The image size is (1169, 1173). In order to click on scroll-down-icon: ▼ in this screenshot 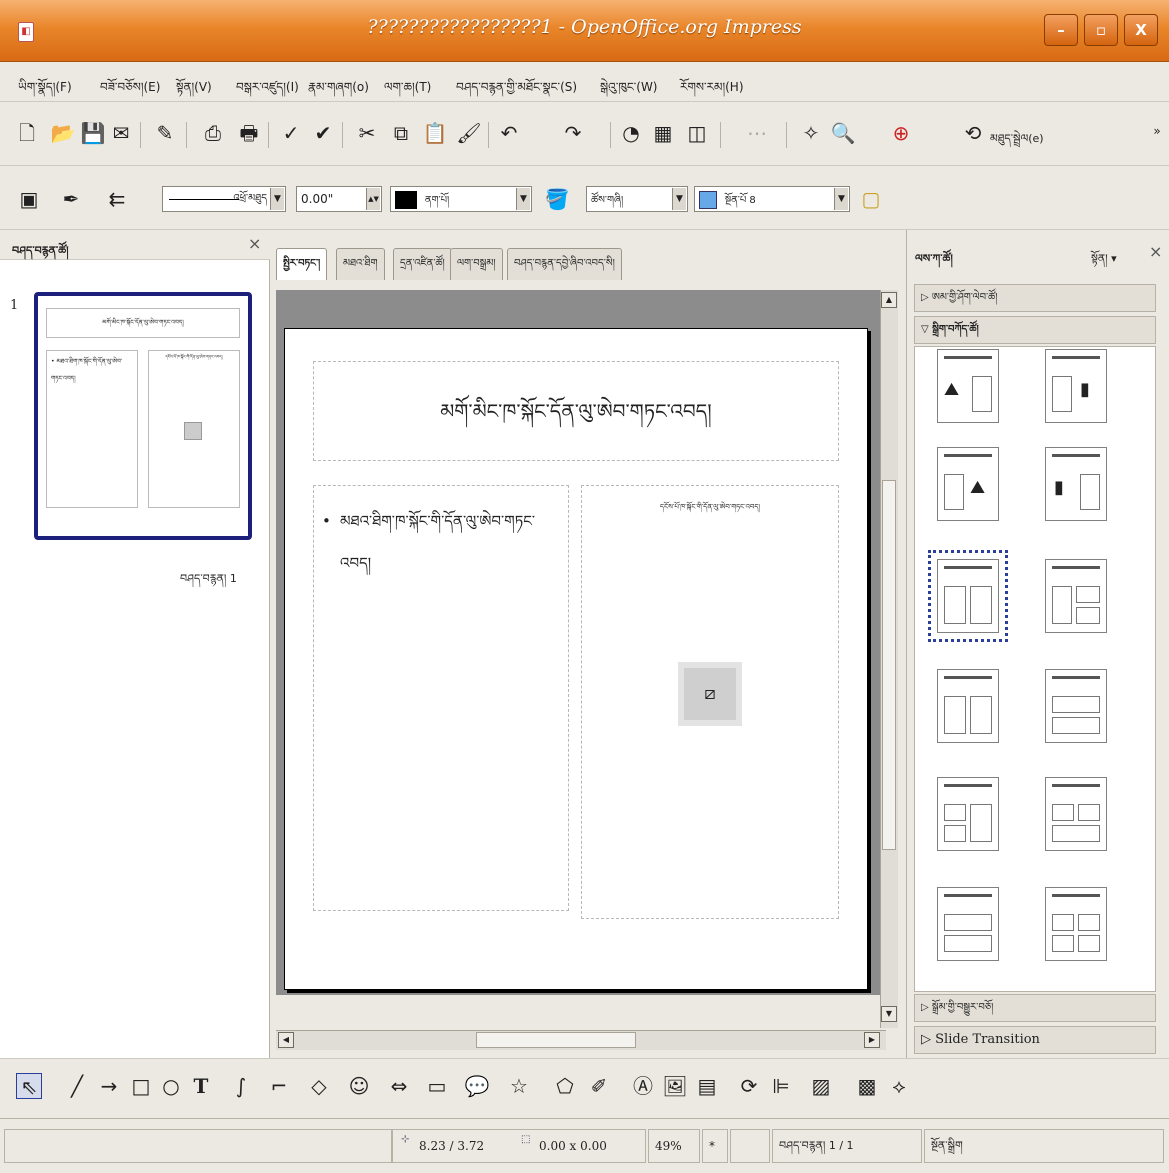, I will do `click(889, 1014)`.